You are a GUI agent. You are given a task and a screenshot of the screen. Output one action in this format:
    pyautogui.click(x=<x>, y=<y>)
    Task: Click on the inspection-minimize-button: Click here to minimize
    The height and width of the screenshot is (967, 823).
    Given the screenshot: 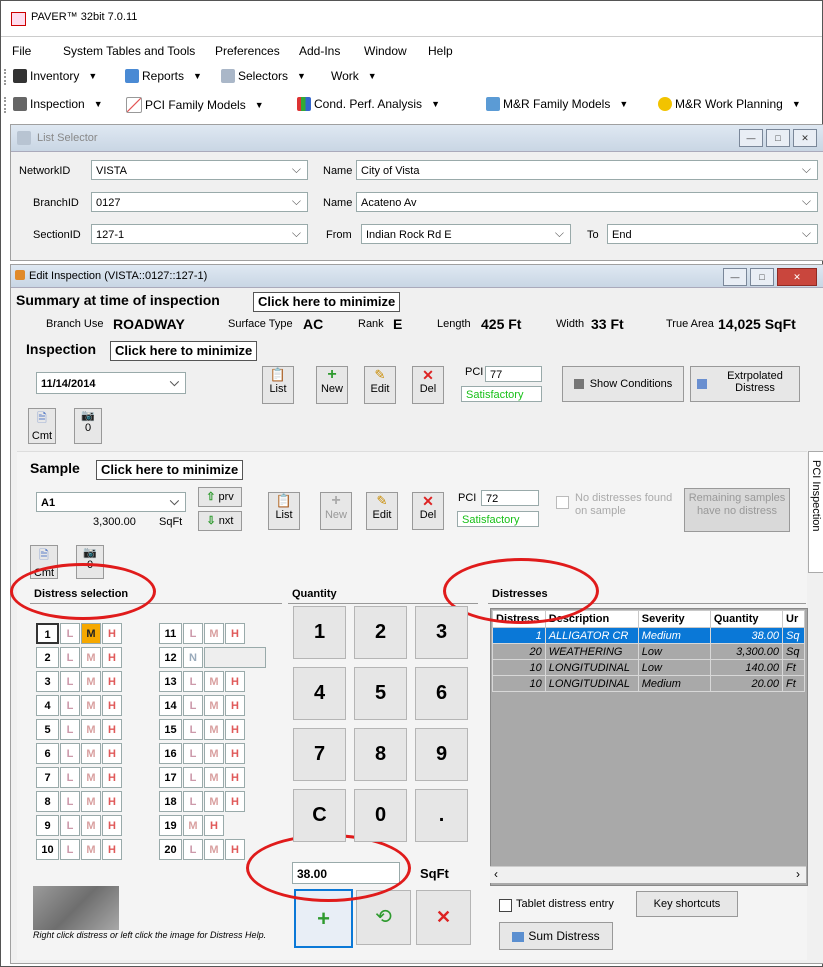 What is the action you would take?
    pyautogui.click(x=184, y=351)
    